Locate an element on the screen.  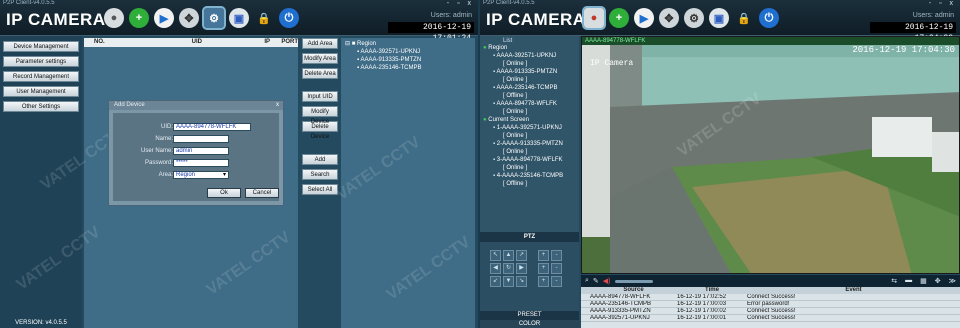
ok-button: Ok is located at coordinates (224, 193).